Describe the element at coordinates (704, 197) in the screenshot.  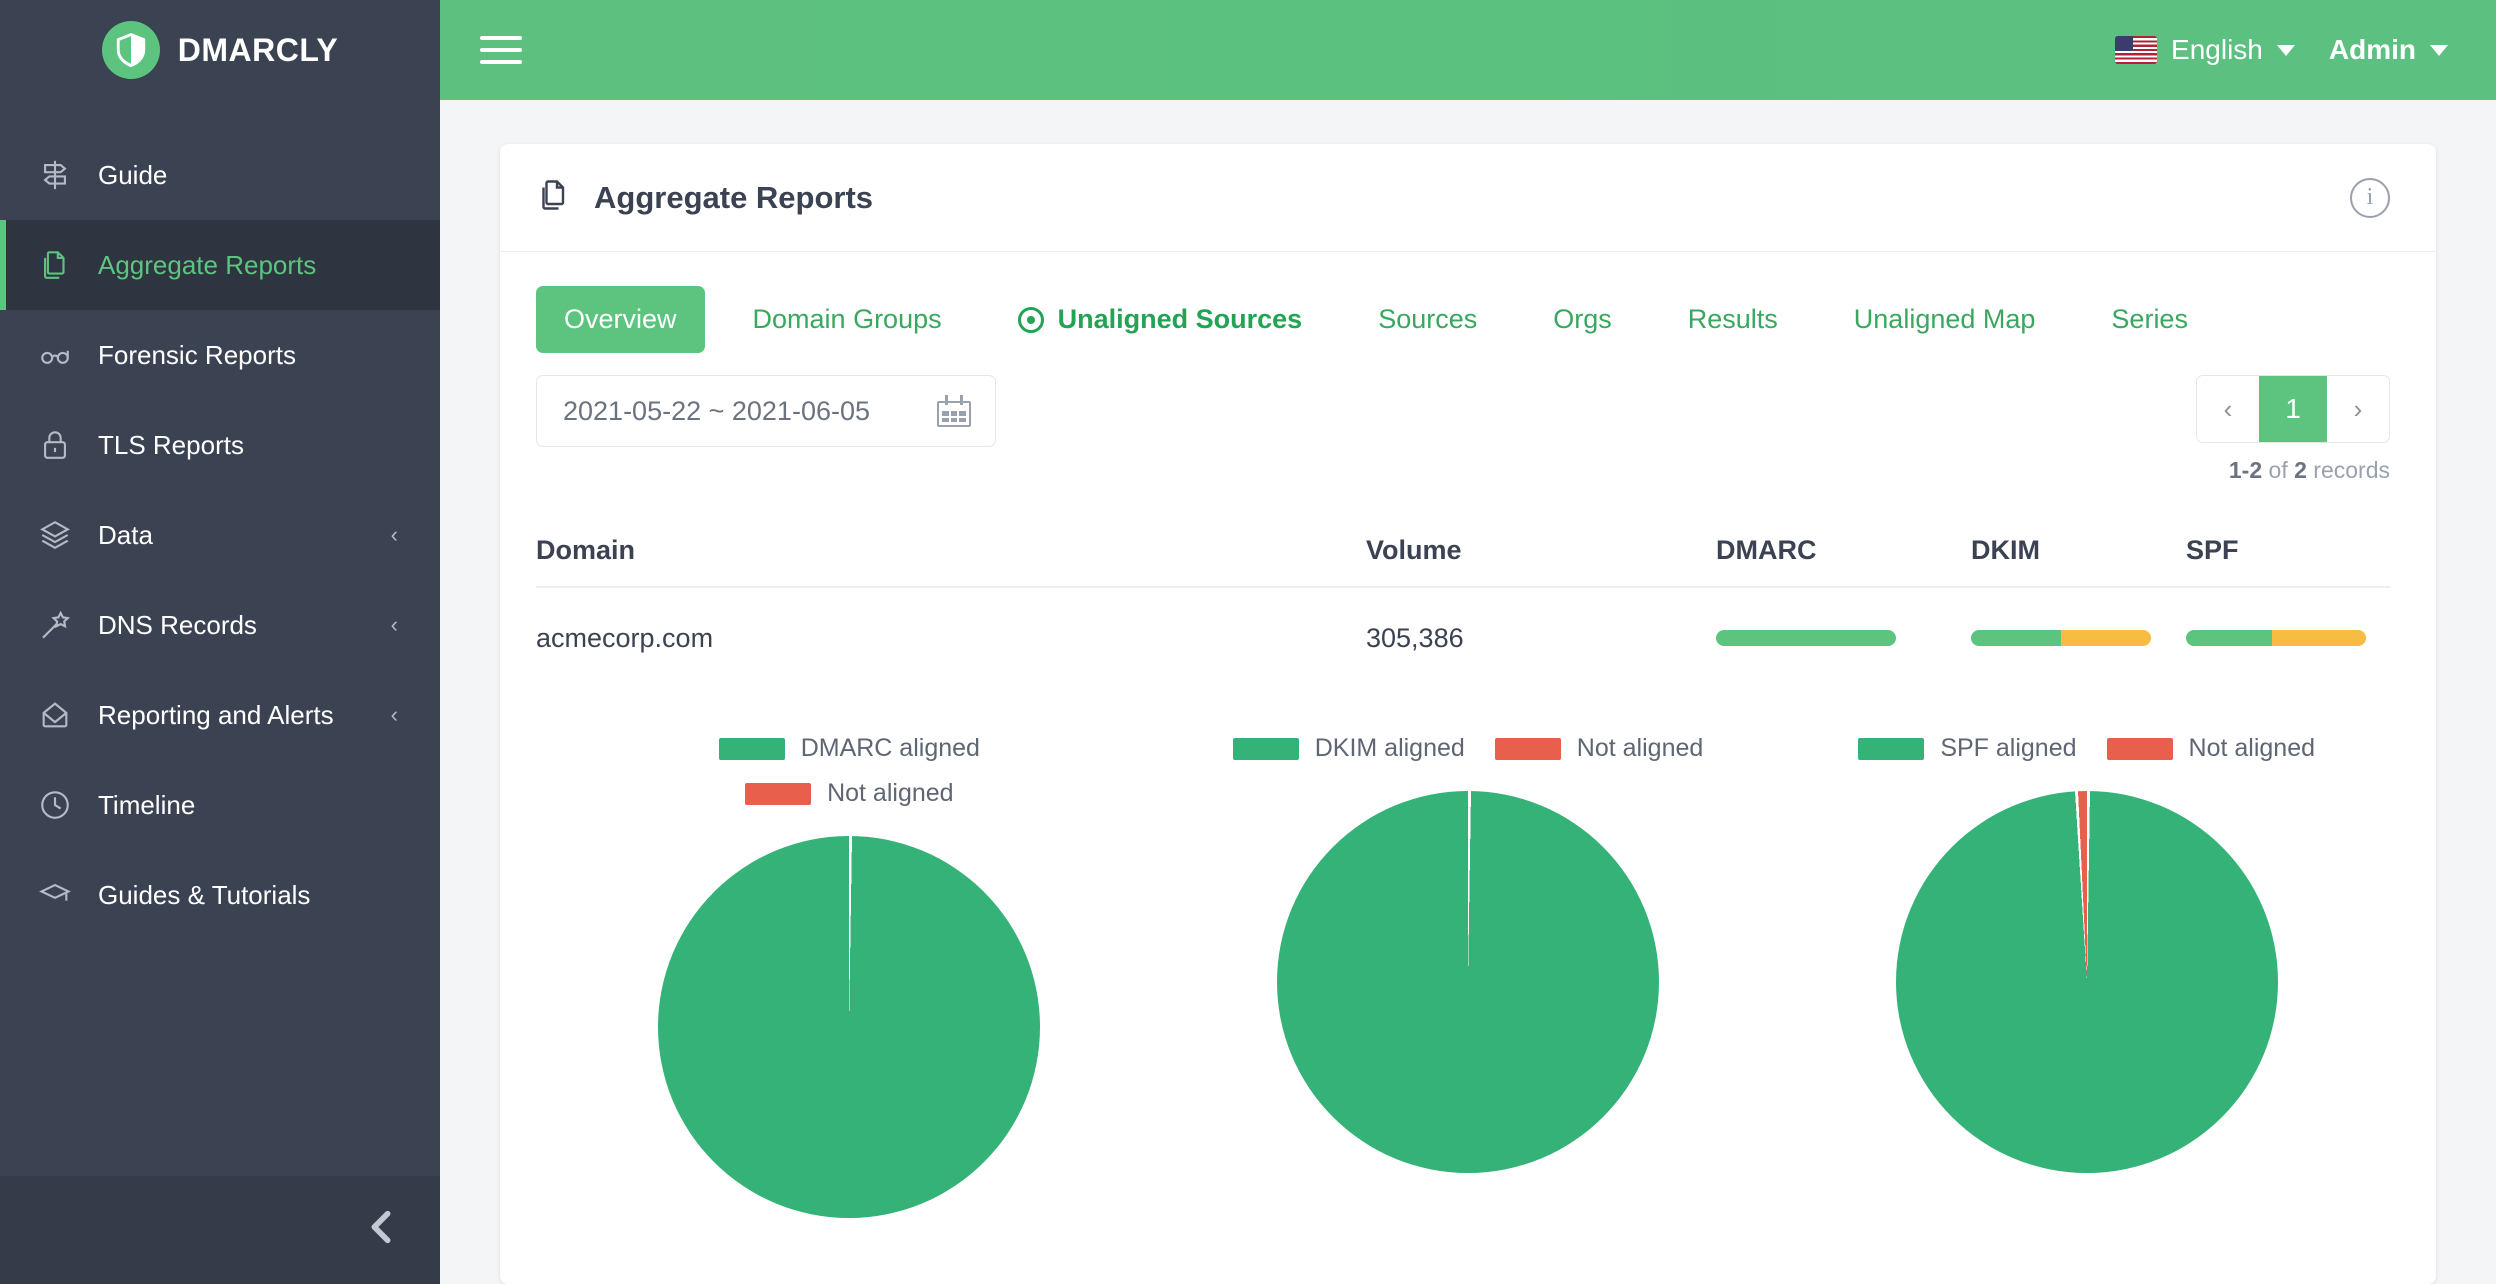
I see `page-title: Aggregate Reports` at that location.